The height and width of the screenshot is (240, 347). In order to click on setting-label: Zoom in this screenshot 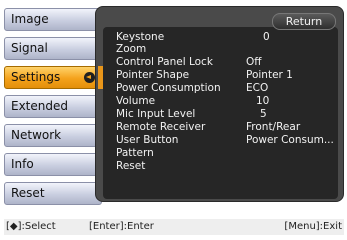, I will do `click(131, 49)`.